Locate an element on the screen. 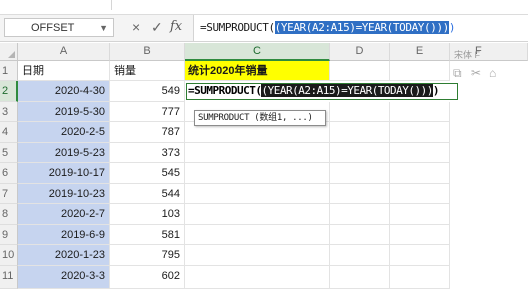  cell-b10: 795 is located at coordinates (147, 255).